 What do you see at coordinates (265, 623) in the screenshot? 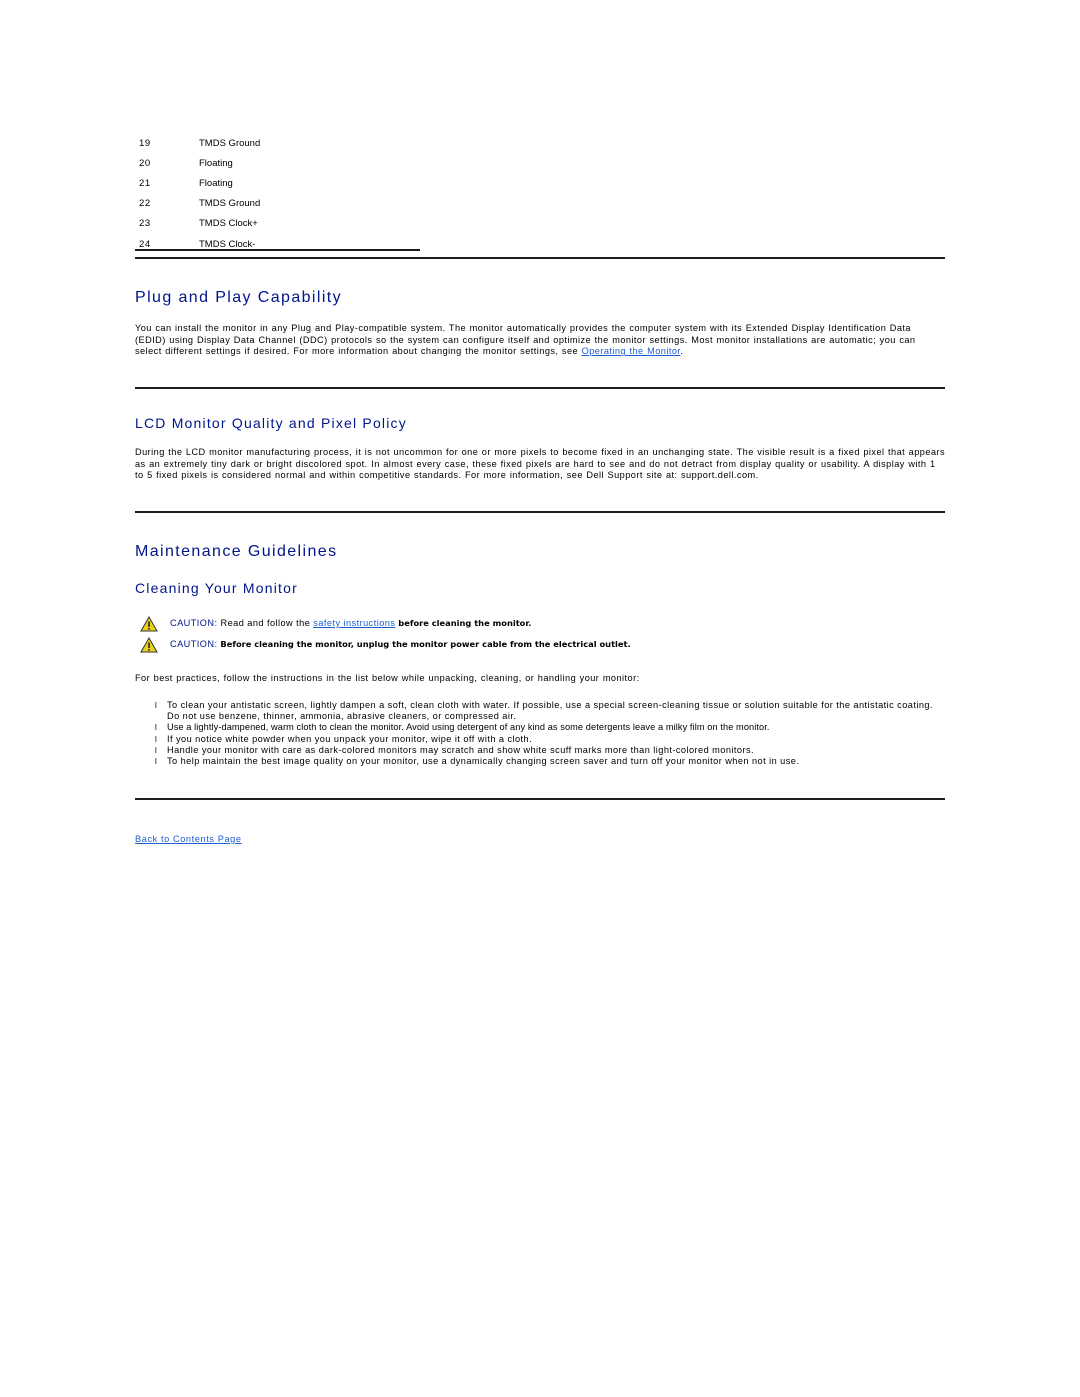
I see `caution-body: Read and follow the` at bounding box center [265, 623].